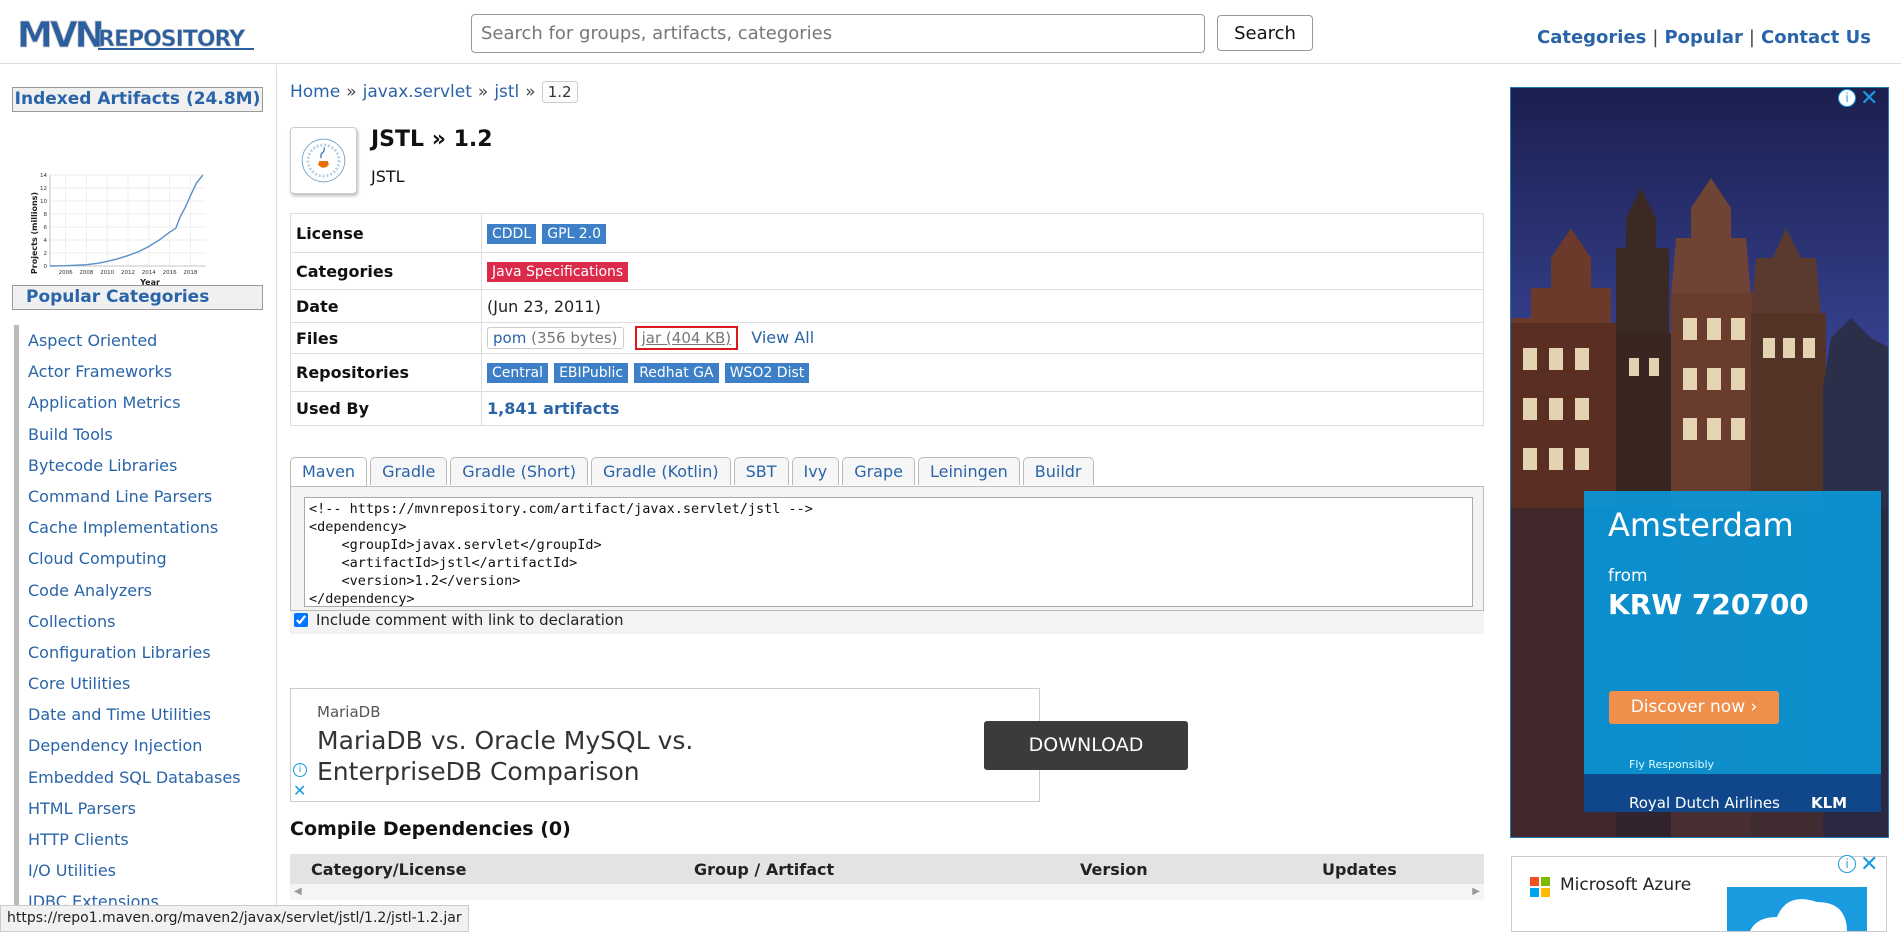  What do you see at coordinates (574, 338) in the screenshot?
I see `pom-size: (356 bytes)` at bounding box center [574, 338].